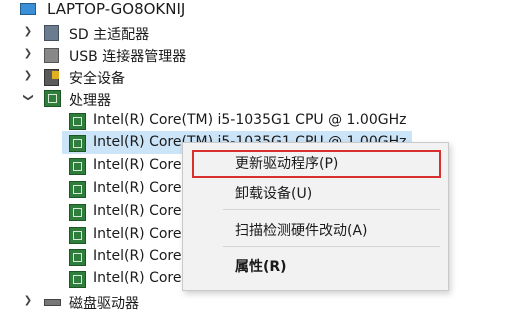 The height and width of the screenshot is (314, 505). What do you see at coordinates (51, 33) in the screenshot?
I see `sd-card-icon` at bounding box center [51, 33].